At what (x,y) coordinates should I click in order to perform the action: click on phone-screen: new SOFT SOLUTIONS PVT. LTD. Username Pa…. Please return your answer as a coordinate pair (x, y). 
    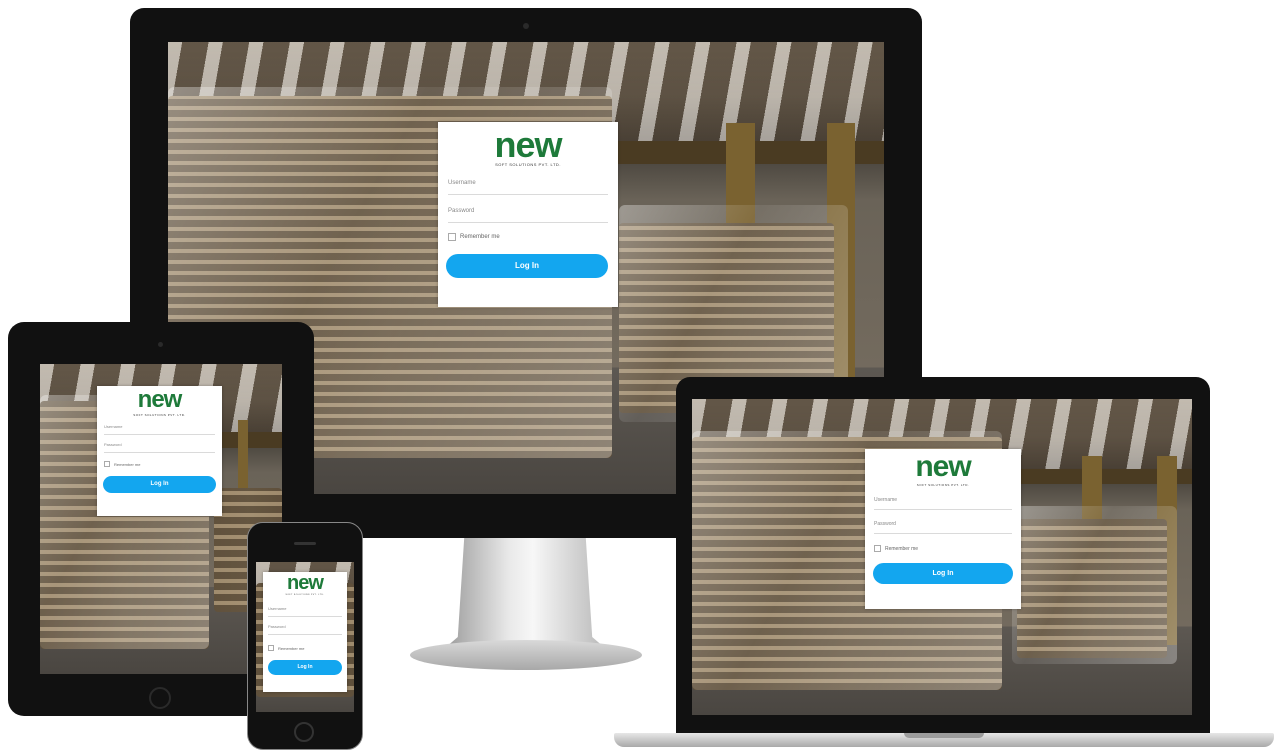
    Looking at the image, I should click on (305, 637).